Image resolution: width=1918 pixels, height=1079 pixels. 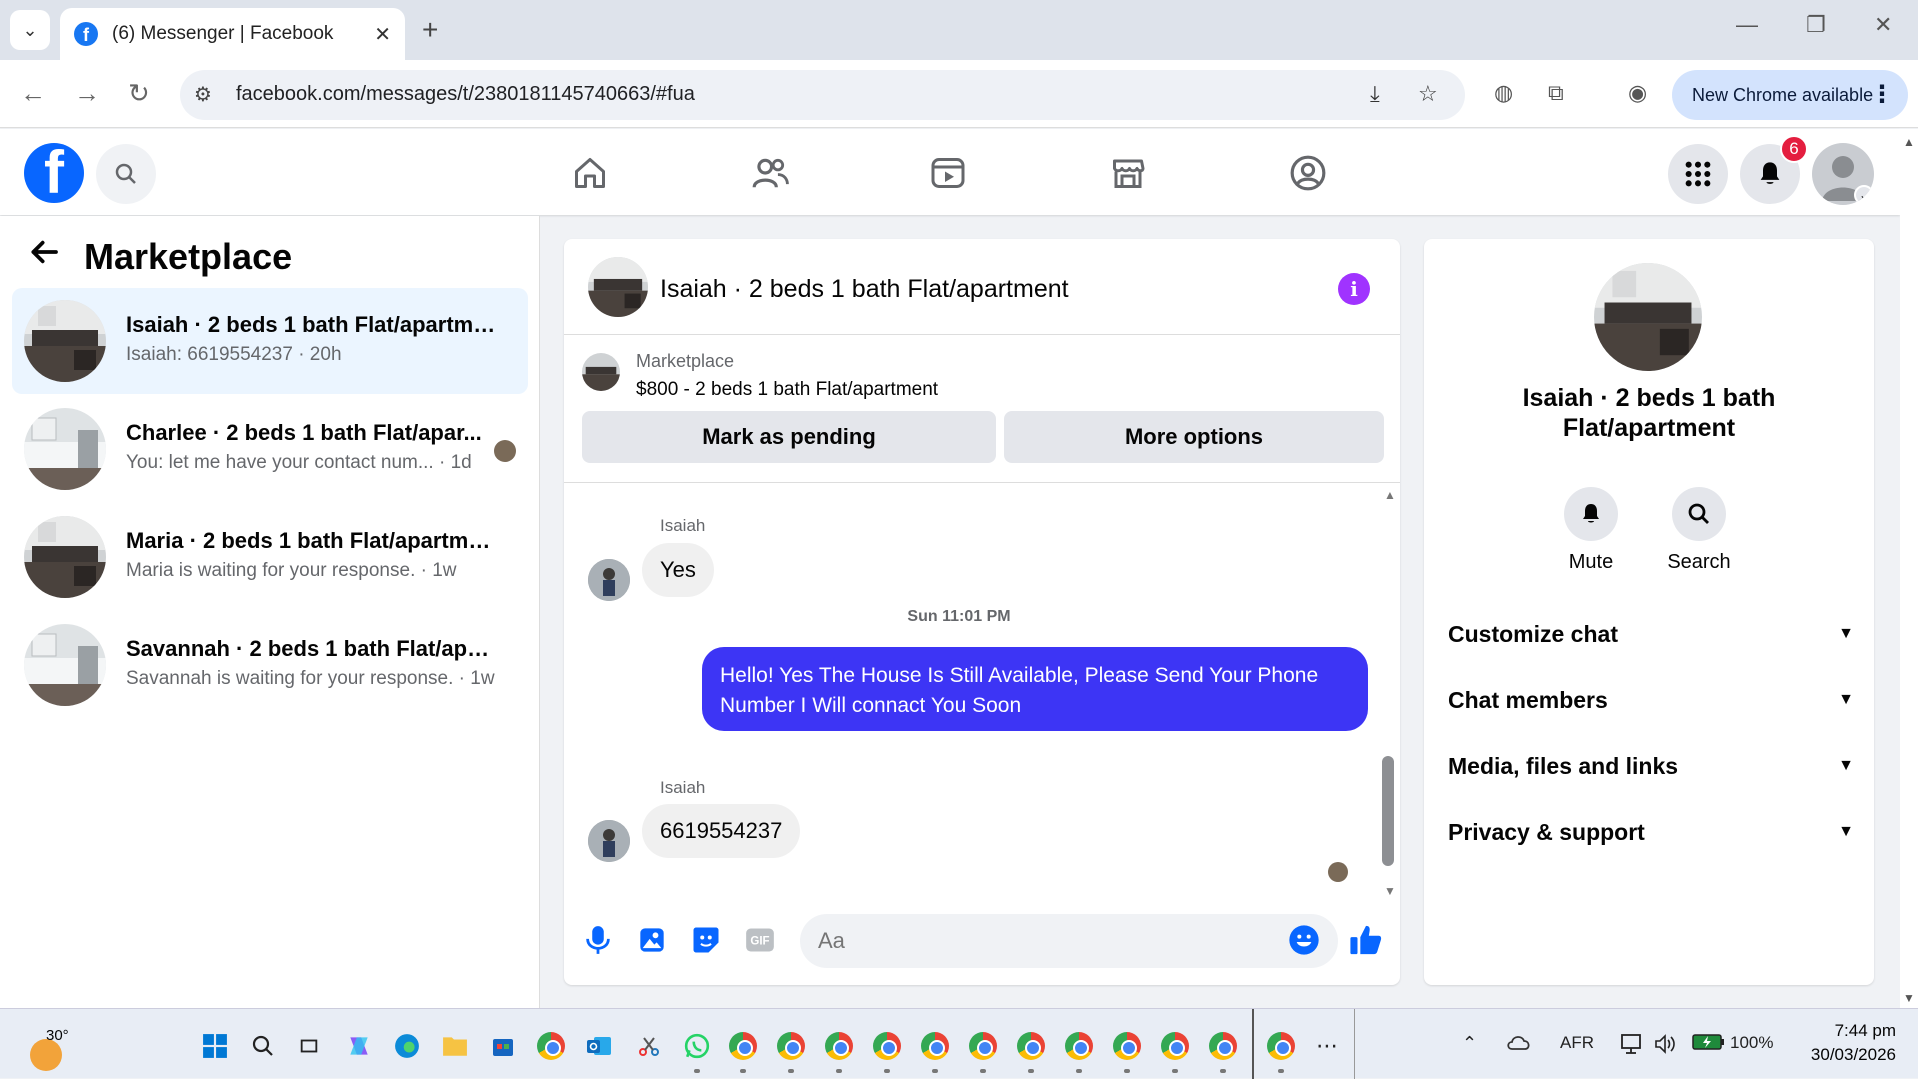 I want to click on thumbs-up-like-icon, so click(x=1366, y=940).